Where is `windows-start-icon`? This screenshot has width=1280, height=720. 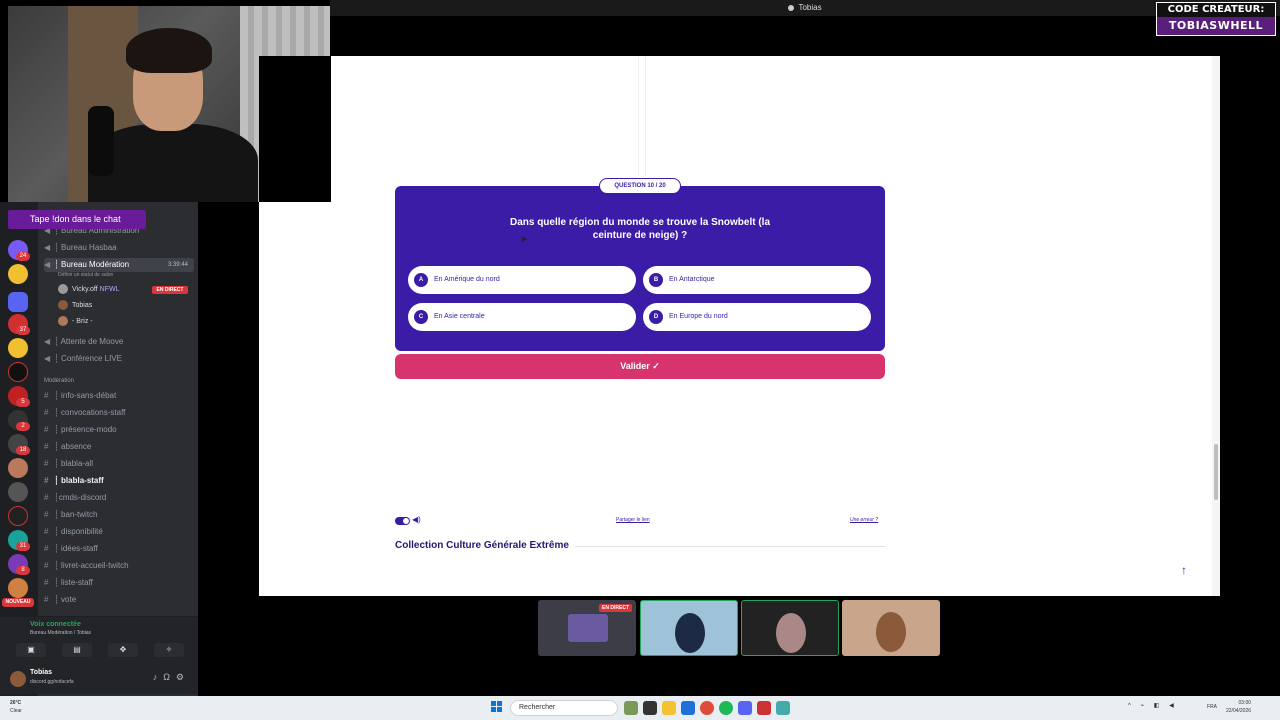
windows-start-icon is located at coordinates (497, 707).